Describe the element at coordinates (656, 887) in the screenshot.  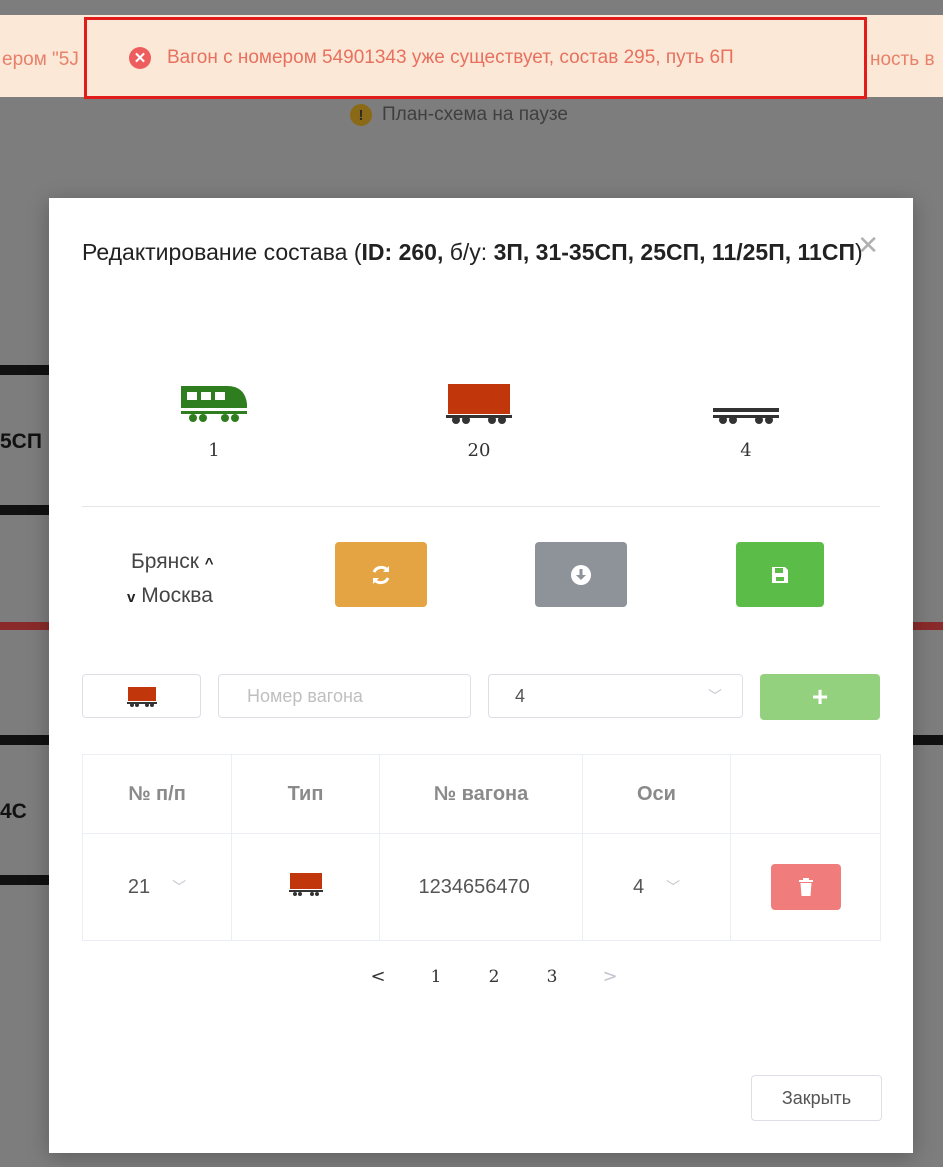
I see `row-axles-select: 4 ﹀` at that location.